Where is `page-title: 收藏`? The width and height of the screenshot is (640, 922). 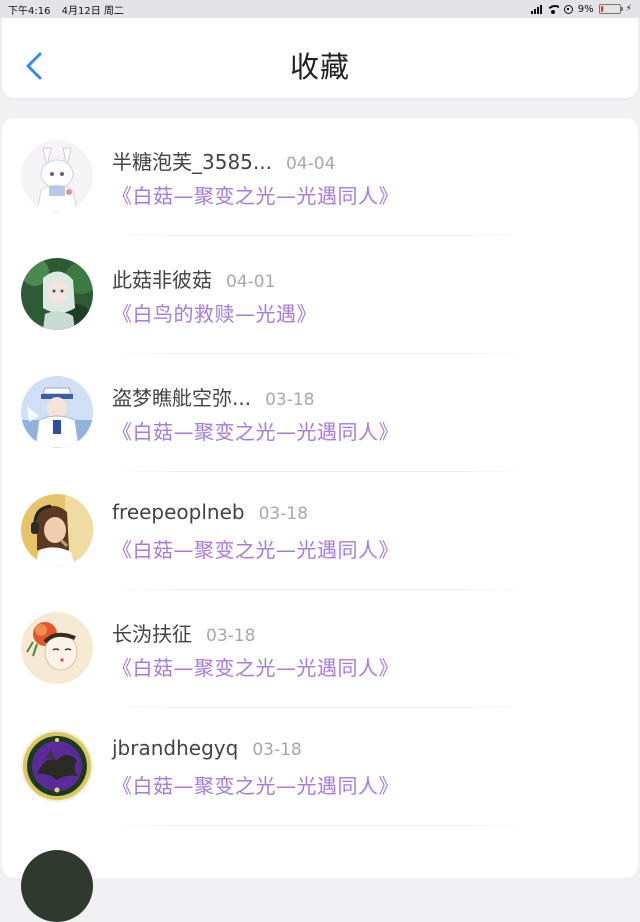
page-title: 收藏 is located at coordinates (319, 67).